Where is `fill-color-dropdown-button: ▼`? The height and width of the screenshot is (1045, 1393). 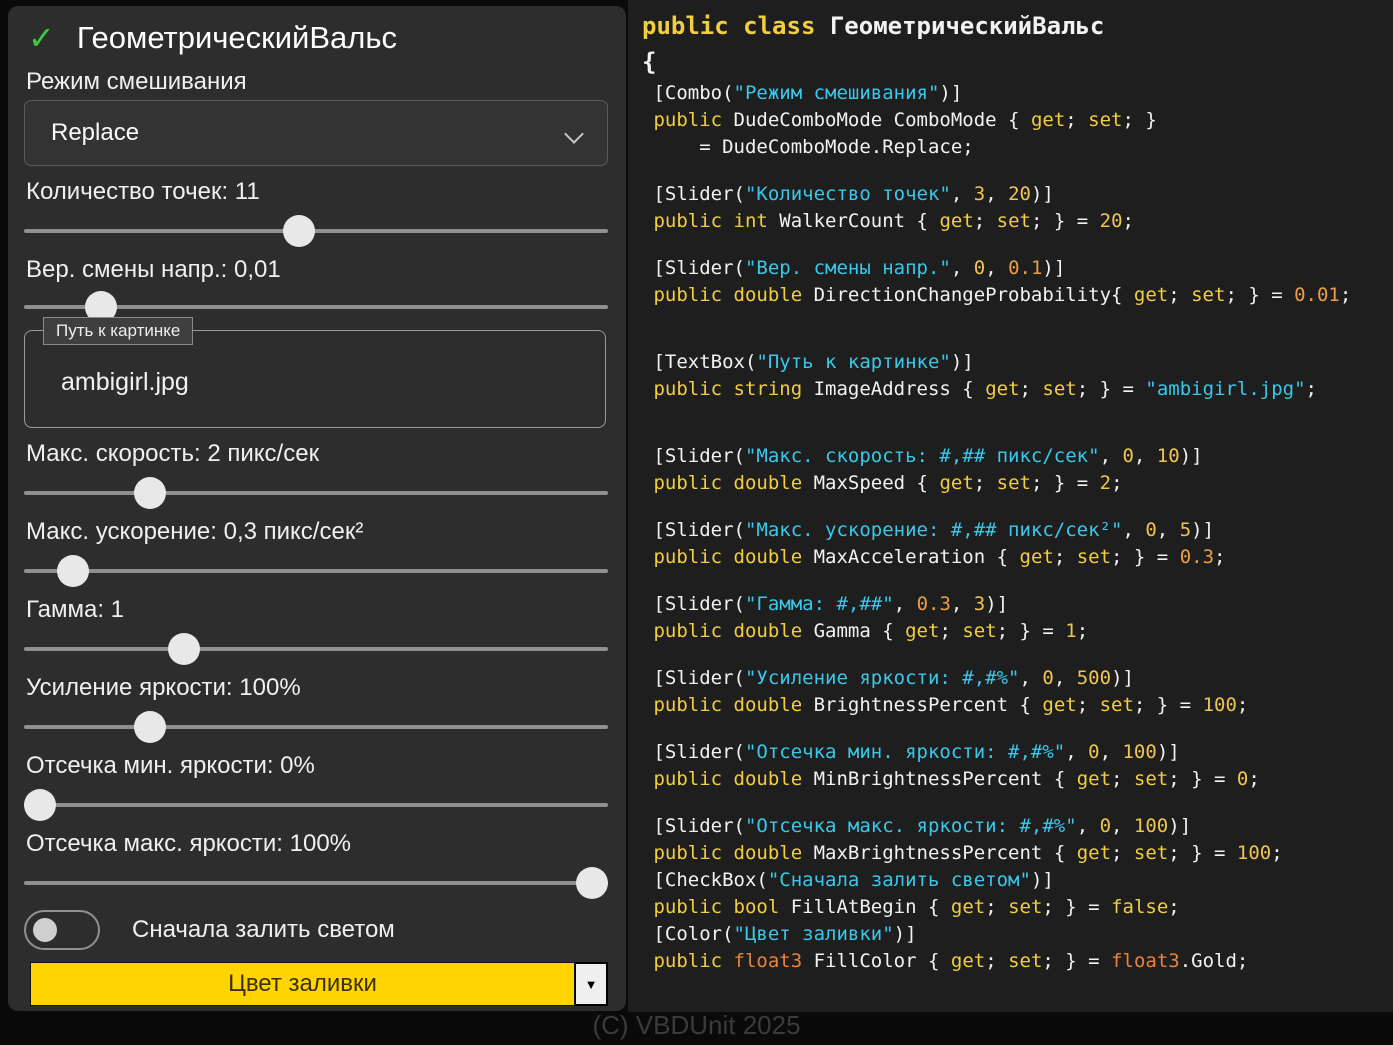
fill-color-dropdown-button: ▼ is located at coordinates (591, 984).